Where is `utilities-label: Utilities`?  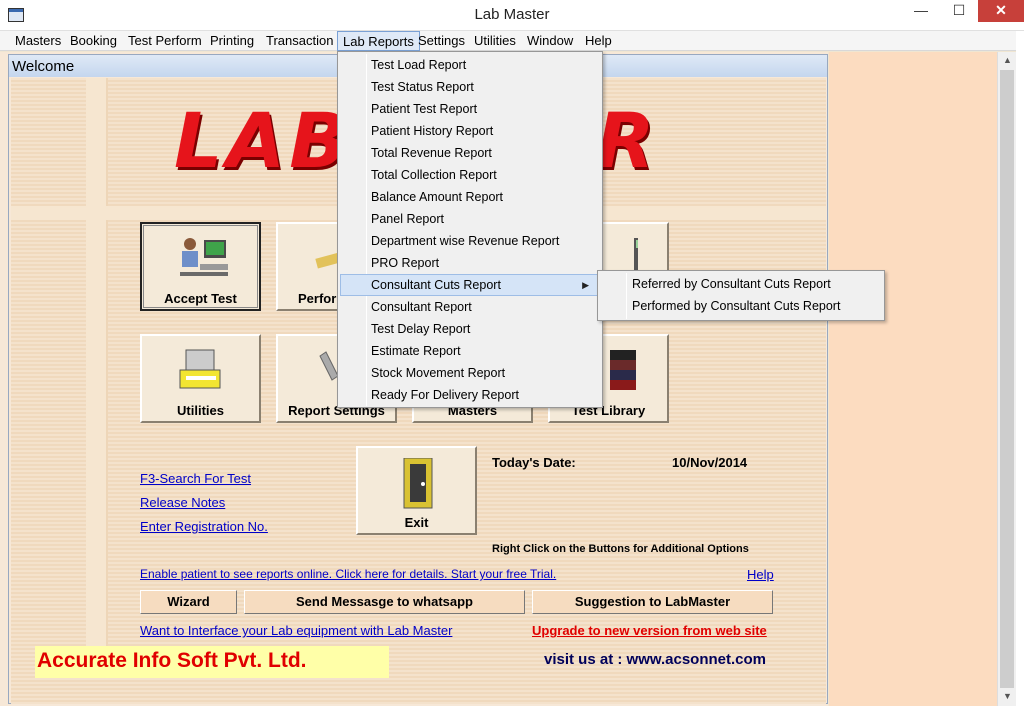 utilities-label: Utilities is located at coordinates (200, 410).